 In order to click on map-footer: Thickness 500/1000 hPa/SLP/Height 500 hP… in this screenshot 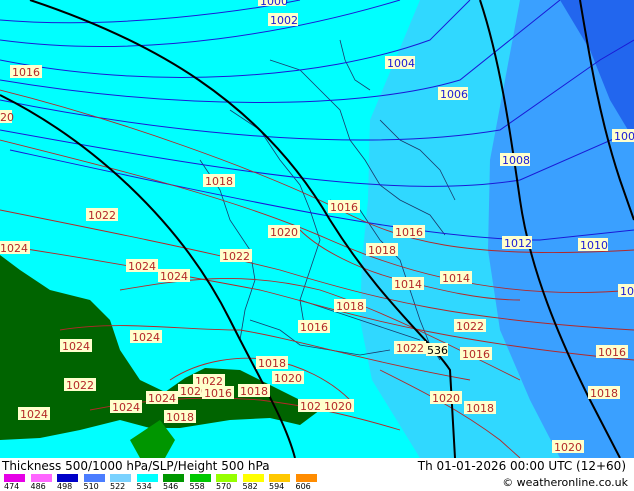, I will do `click(317, 474)`.